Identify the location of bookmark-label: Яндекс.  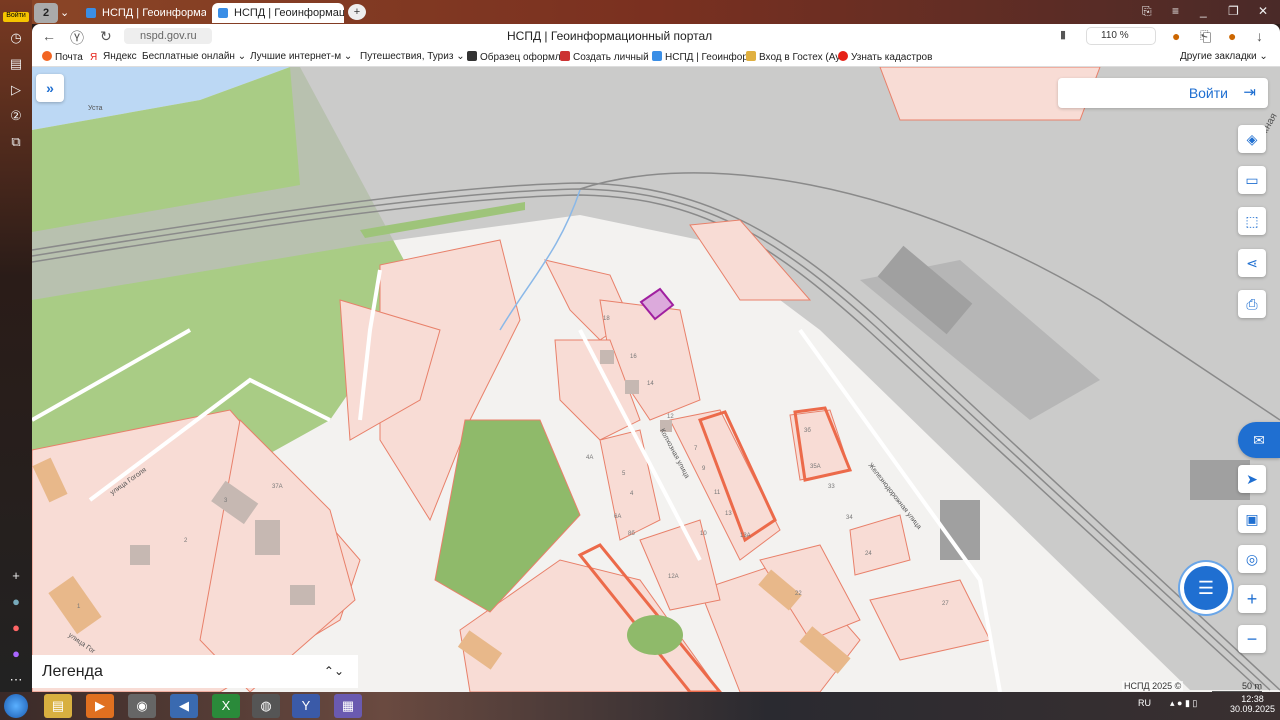
(120, 56).